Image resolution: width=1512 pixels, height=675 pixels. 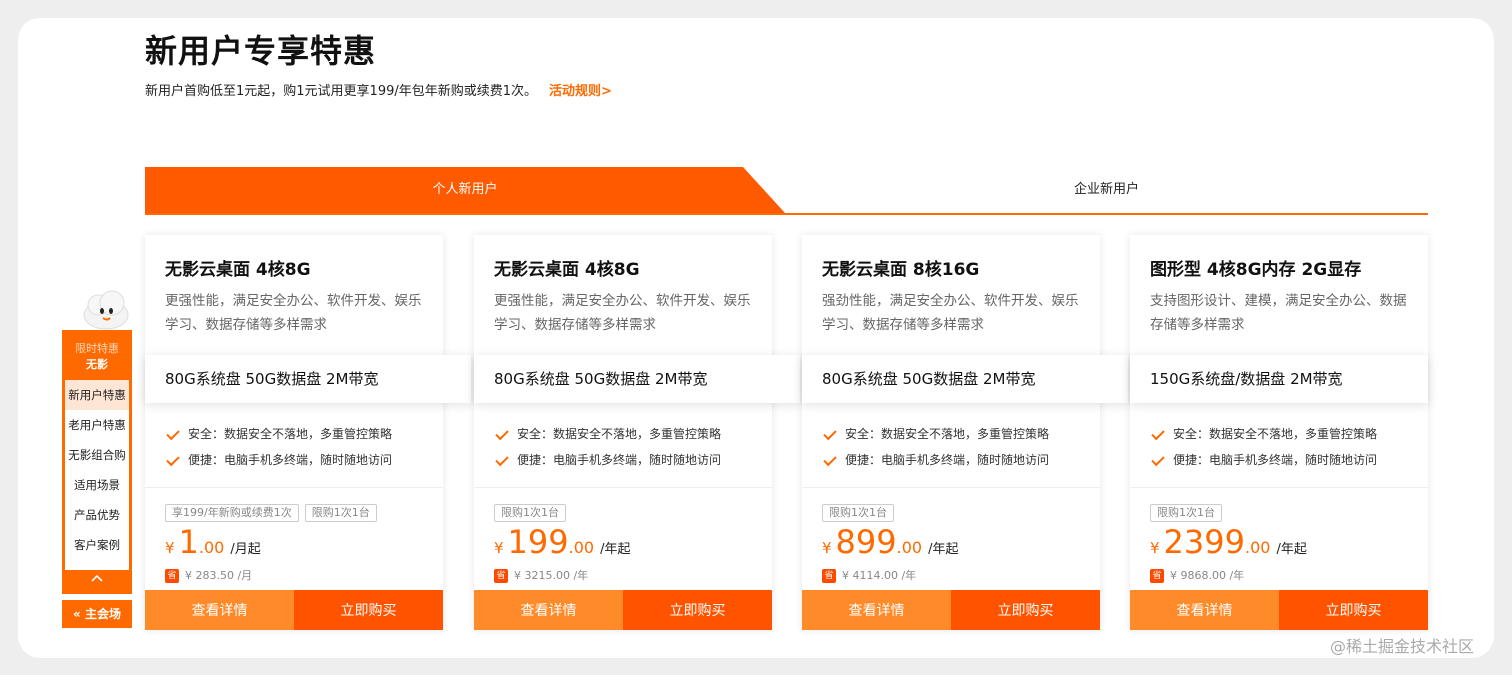 What do you see at coordinates (551, 575) in the screenshot?
I see `original-price-text: ¥ 3215.00 /年` at bounding box center [551, 575].